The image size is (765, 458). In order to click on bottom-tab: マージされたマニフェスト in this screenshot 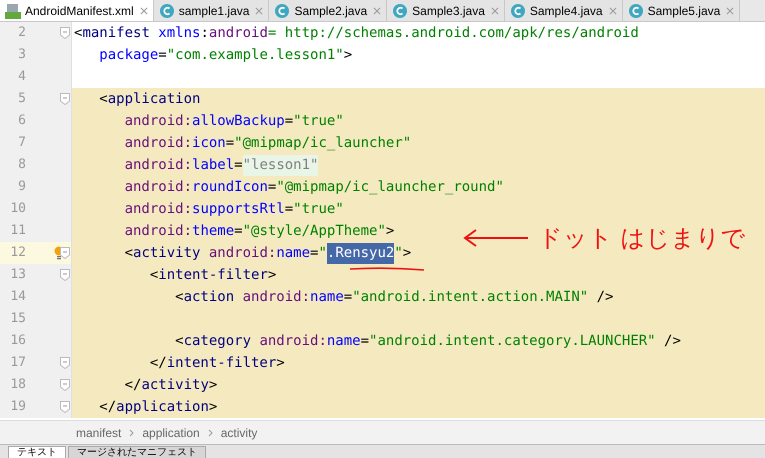, I will do `click(137, 452)`.